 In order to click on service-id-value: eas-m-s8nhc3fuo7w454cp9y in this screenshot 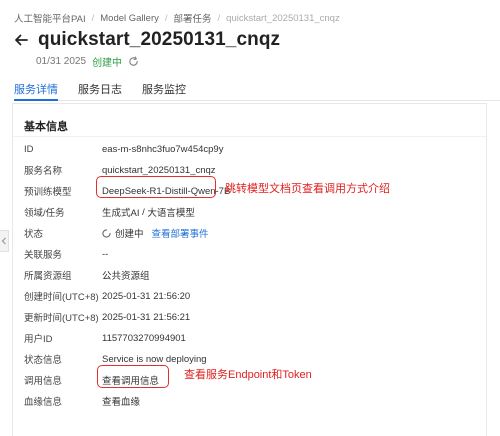, I will do `click(163, 149)`.